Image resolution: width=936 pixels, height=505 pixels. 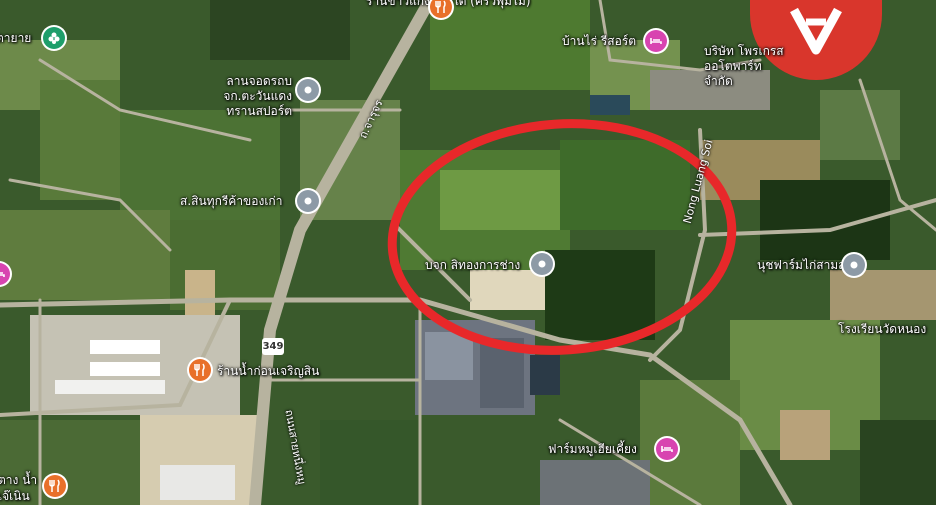 I want to click on place-label: บริษัท โพรเกรส ออโตพาร์ท จำกัด, so click(x=749, y=66).